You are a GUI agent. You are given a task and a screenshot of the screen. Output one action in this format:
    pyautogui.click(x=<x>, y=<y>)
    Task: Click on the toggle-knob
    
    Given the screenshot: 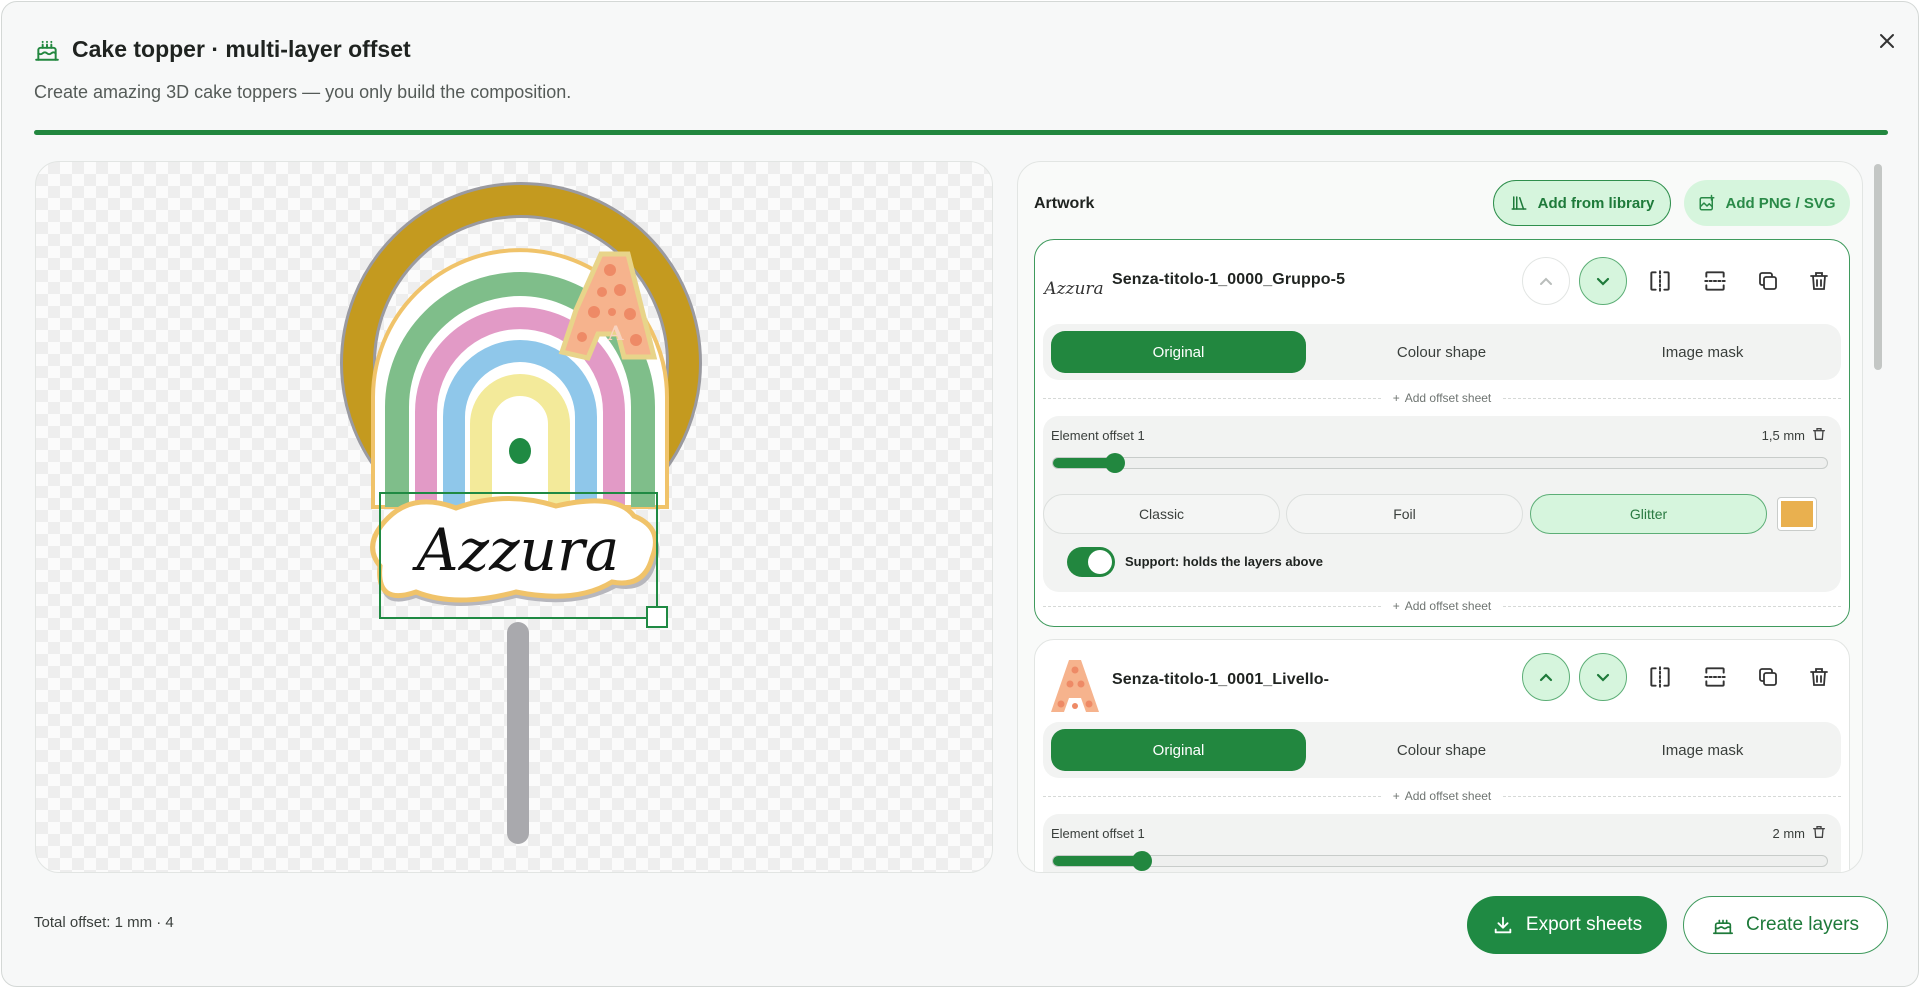 What is the action you would take?
    pyautogui.click(x=1100, y=562)
    